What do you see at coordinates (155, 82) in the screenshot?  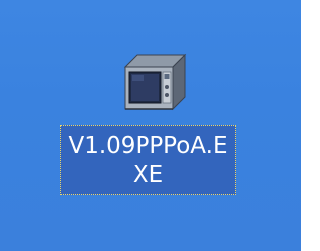 I see `microwave-oven-icon` at bounding box center [155, 82].